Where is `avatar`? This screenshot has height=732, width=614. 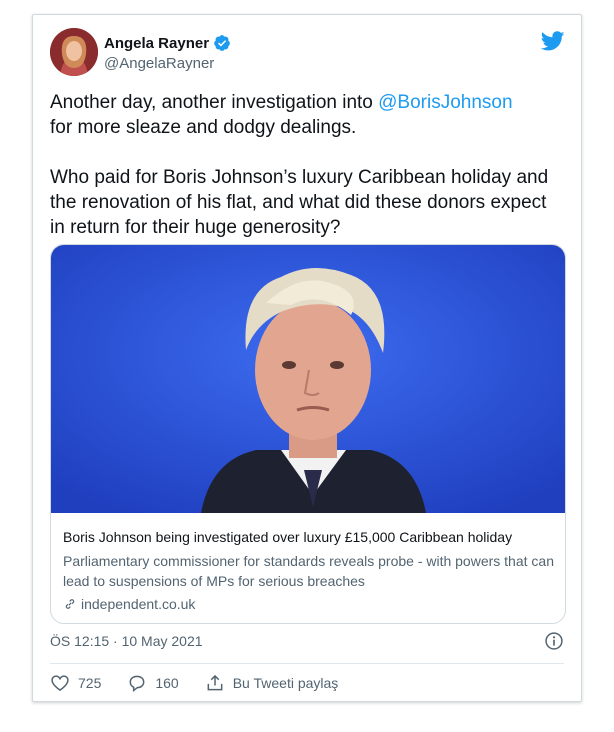 avatar is located at coordinates (74, 52).